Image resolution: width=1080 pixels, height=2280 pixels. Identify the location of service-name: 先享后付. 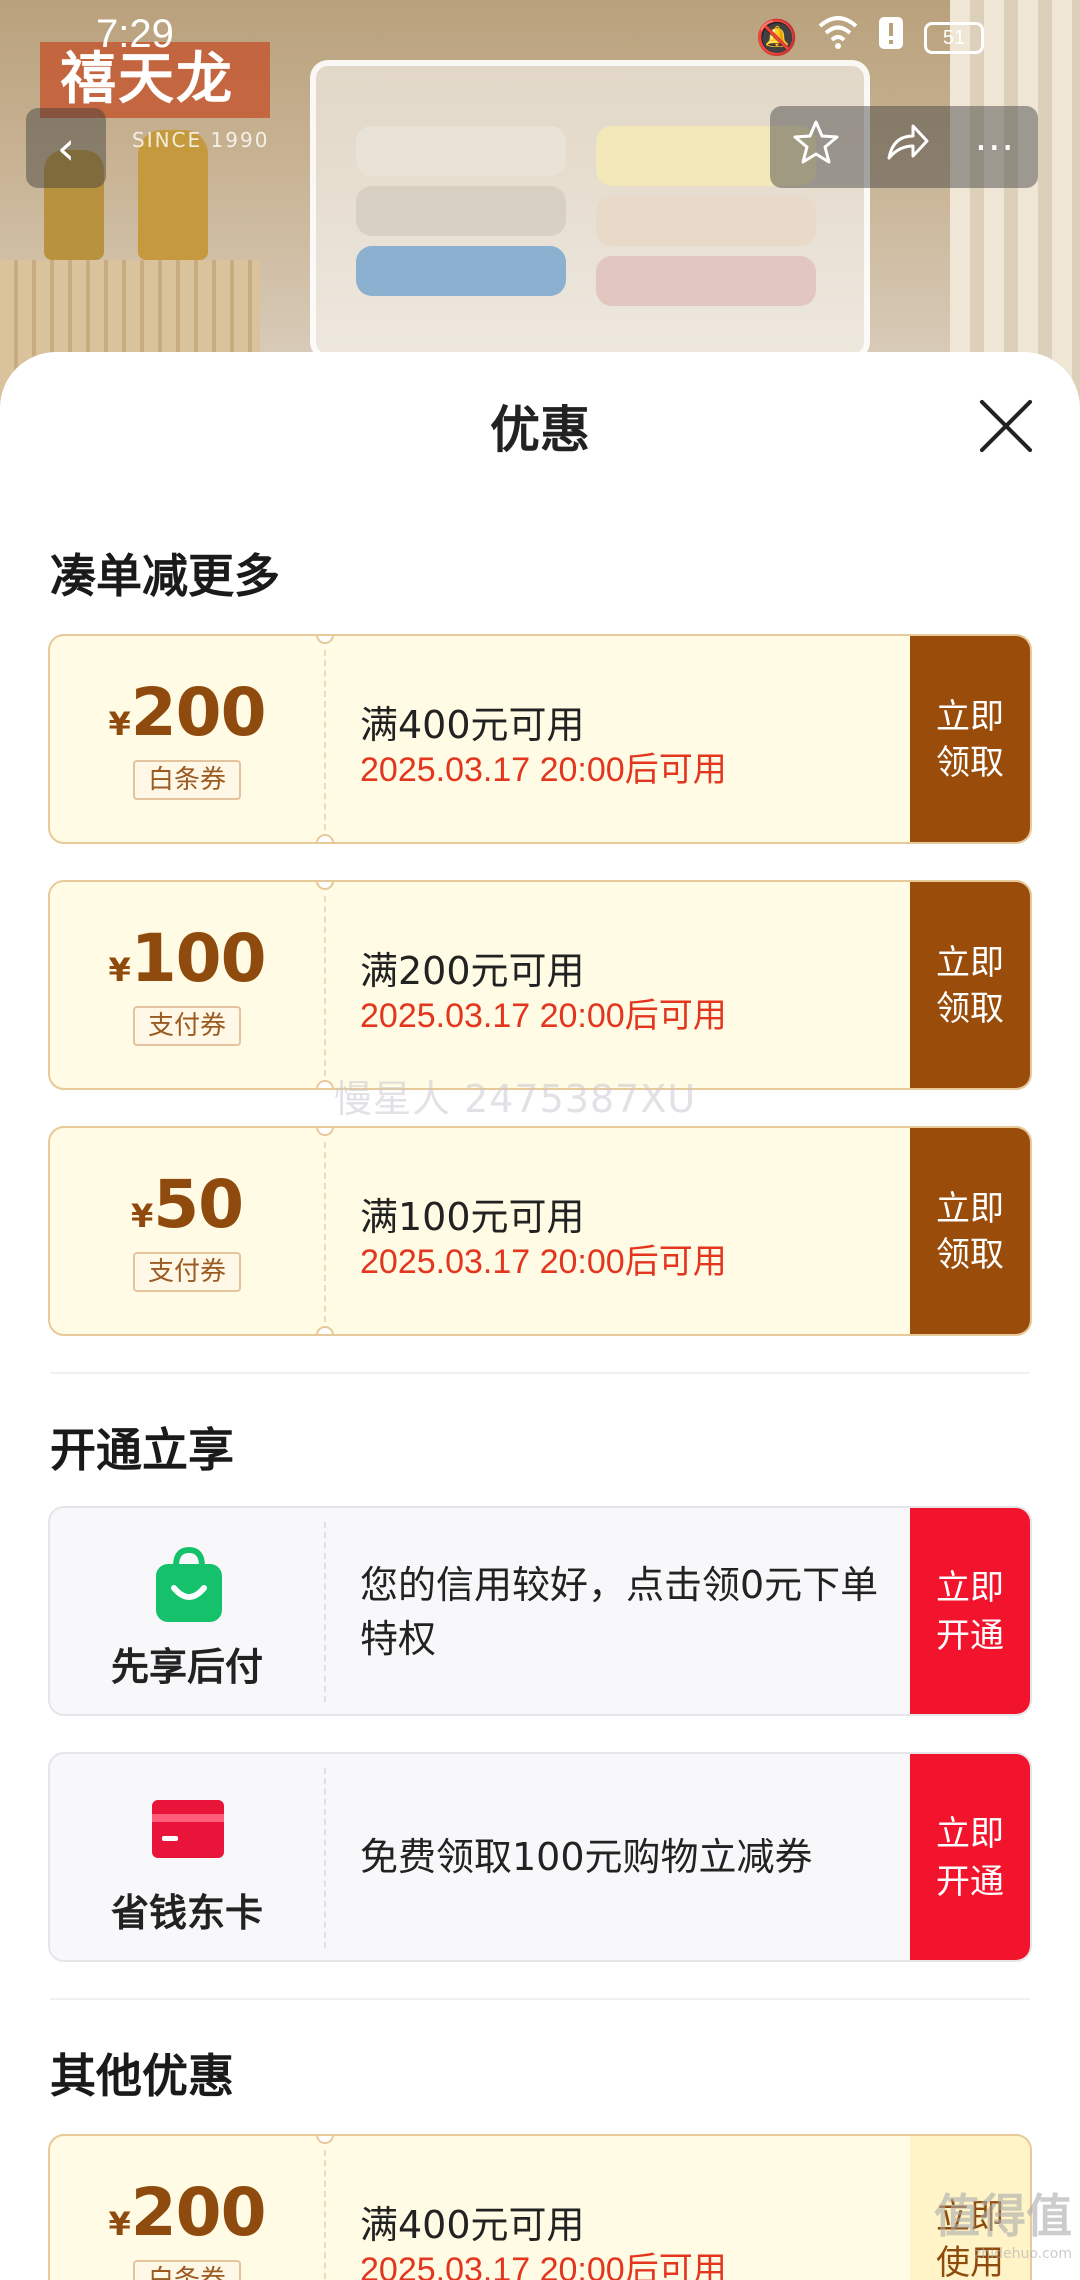
(186, 1667).